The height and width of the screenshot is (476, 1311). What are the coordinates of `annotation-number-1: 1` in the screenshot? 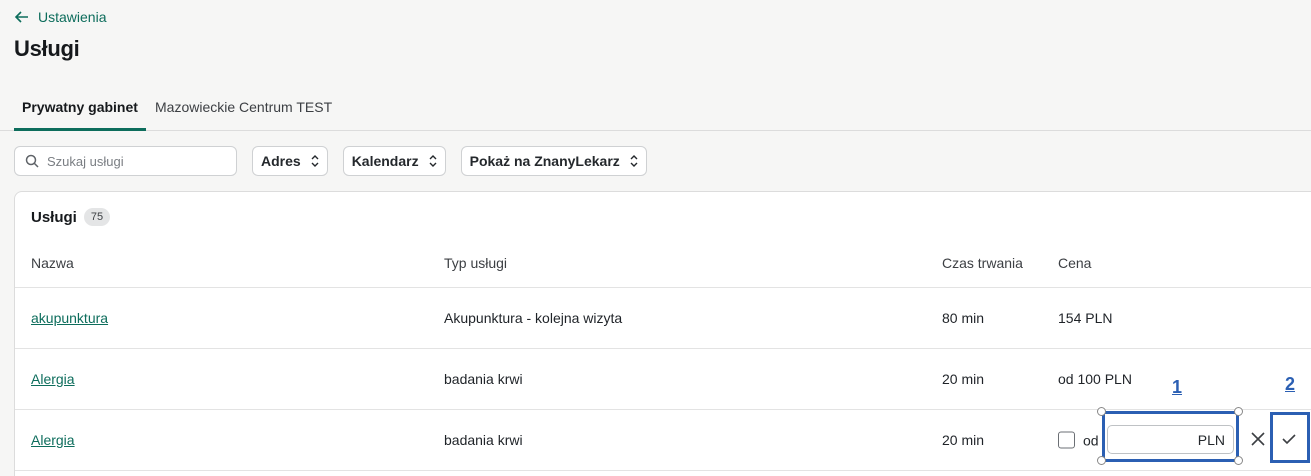 It's located at (1177, 387).